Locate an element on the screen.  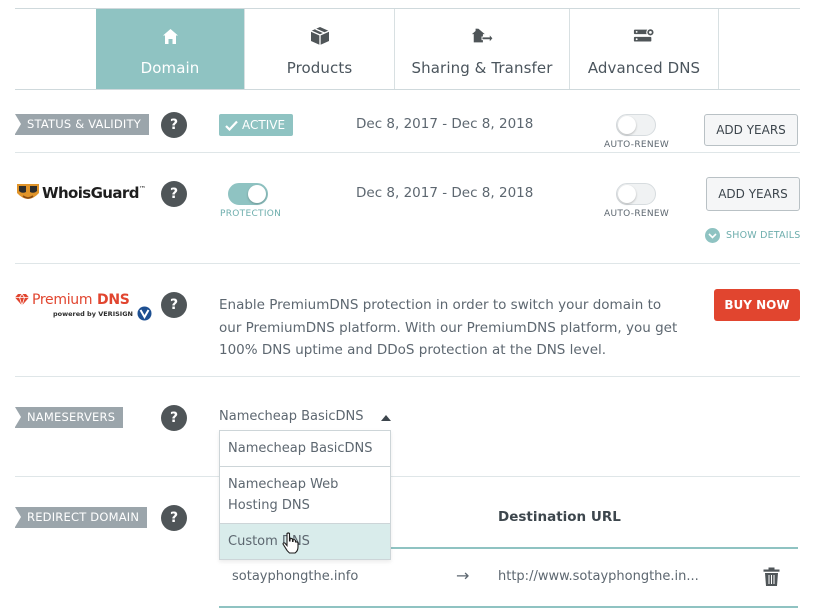
dropdown-option-webhosting: Namecheap Web Hosting DNS is located at coordinates (305, 495).